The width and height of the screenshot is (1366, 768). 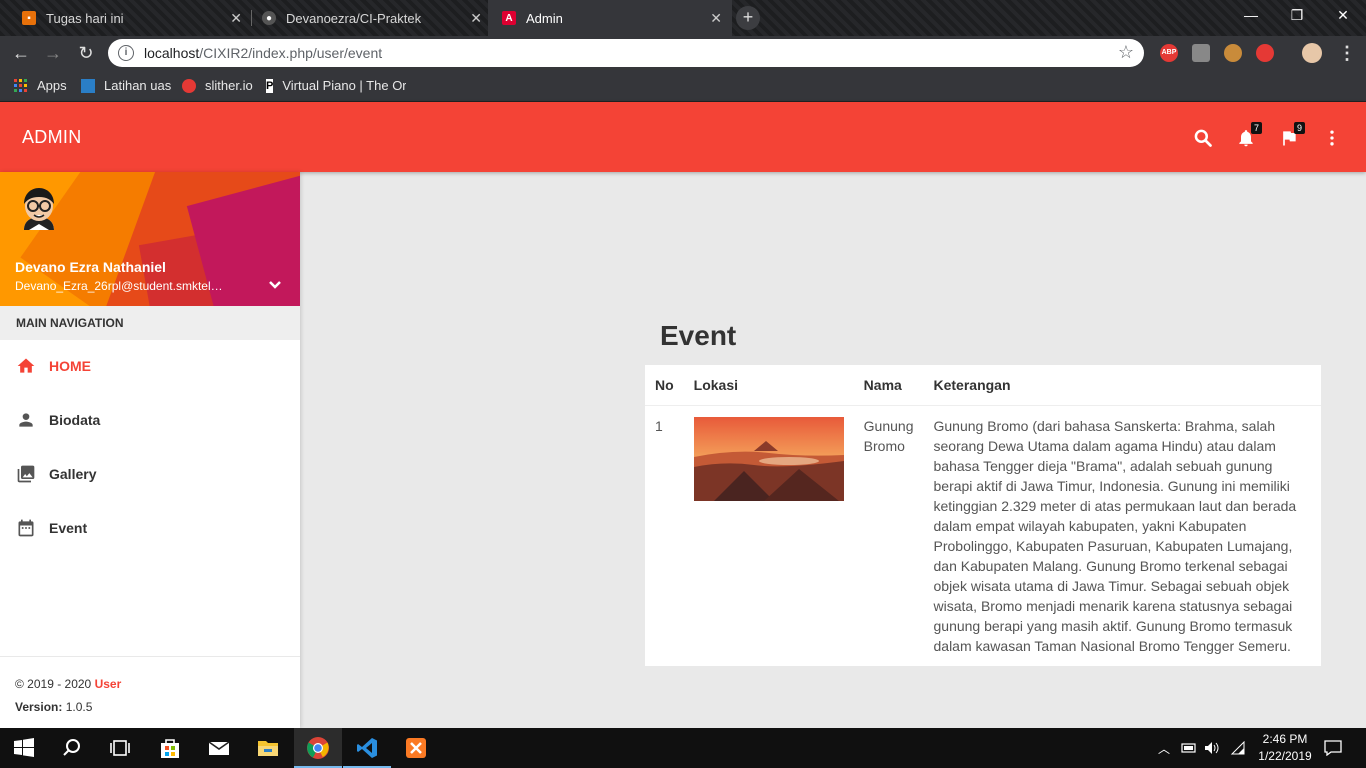 What do you see at coordinates (26, 474) in the screenshot?
I see `photo-library-icon` at bounding box center [26, 474].